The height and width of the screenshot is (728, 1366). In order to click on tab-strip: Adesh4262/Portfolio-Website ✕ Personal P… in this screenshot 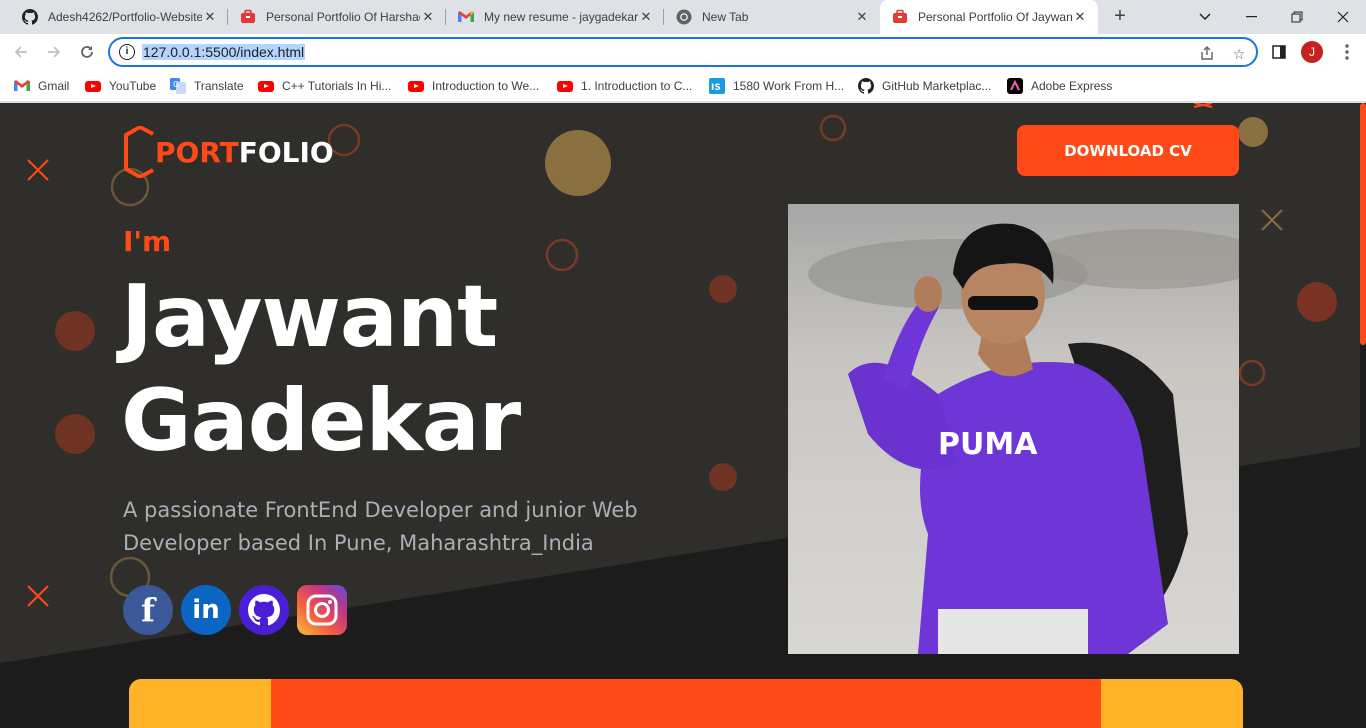, I will do `click(683, 17)`.